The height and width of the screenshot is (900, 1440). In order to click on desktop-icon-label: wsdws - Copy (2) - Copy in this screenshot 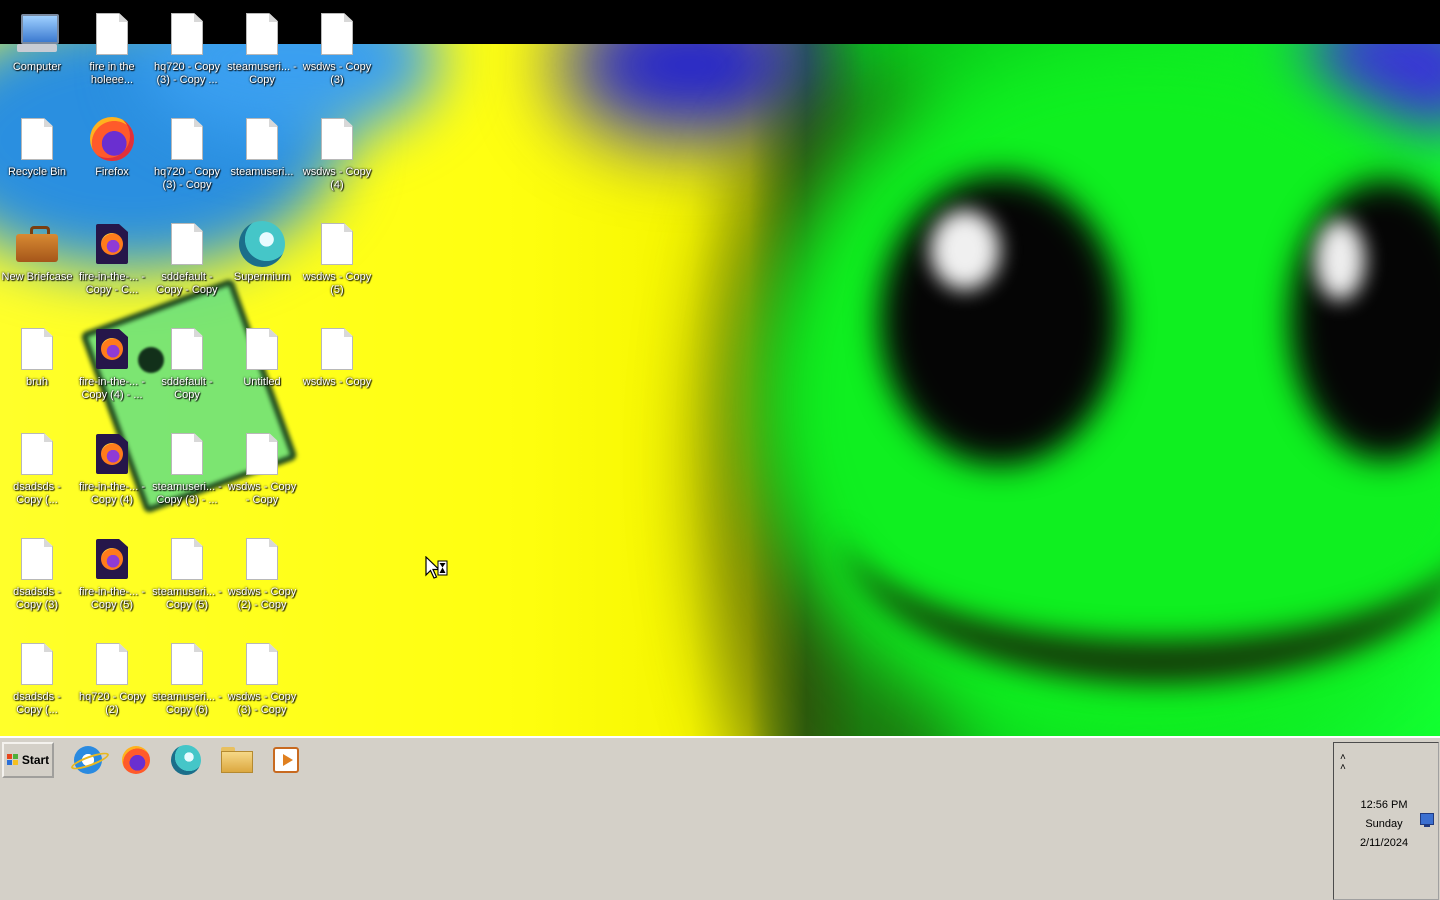, I will do `click(262, 598)`.